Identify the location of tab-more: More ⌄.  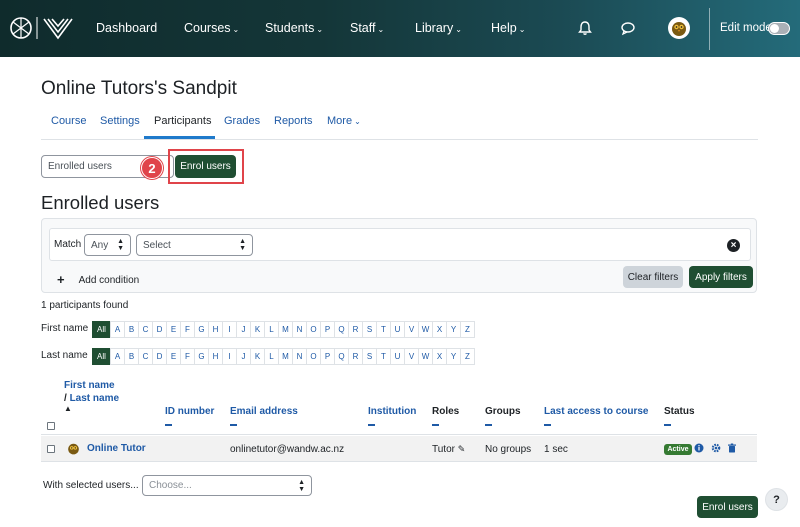
(344, 121).